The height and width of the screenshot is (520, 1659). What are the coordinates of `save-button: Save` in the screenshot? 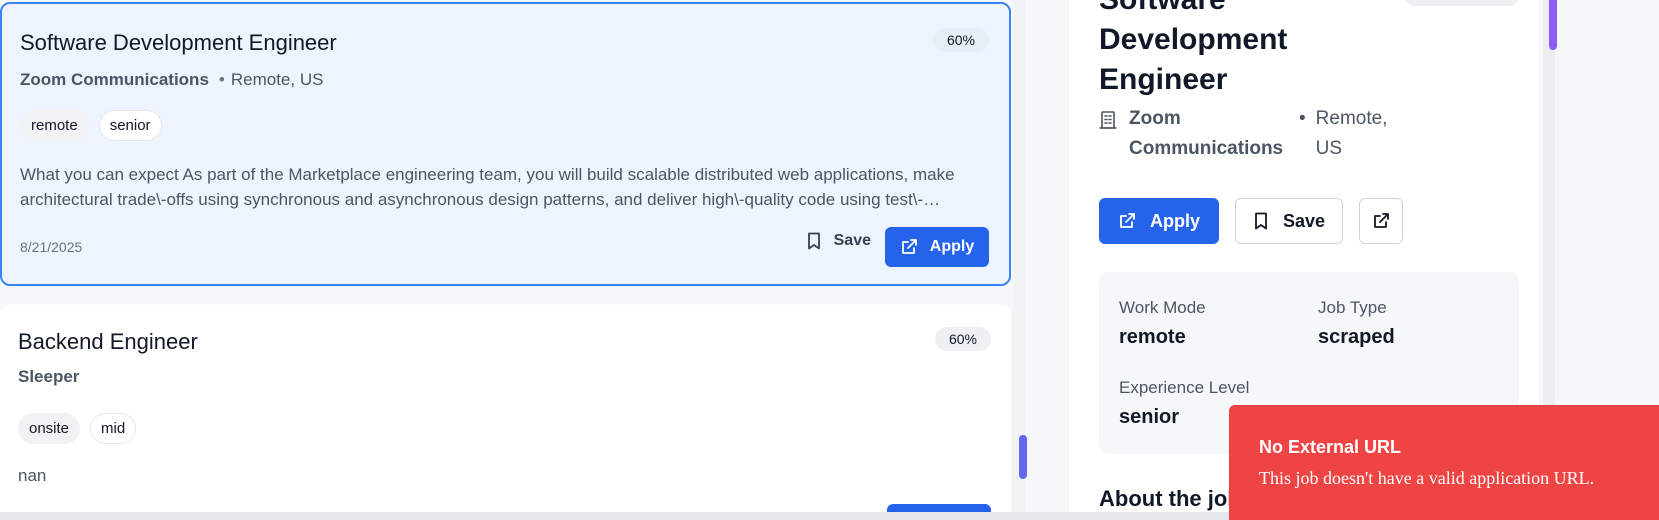 It's located at (838, 241).